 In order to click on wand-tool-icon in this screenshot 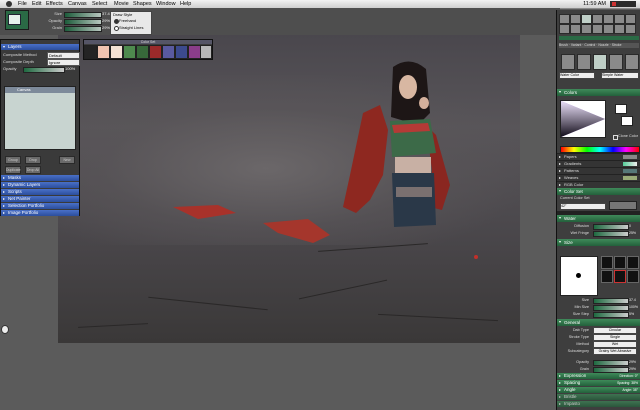, I will do `click(586, 29)`.